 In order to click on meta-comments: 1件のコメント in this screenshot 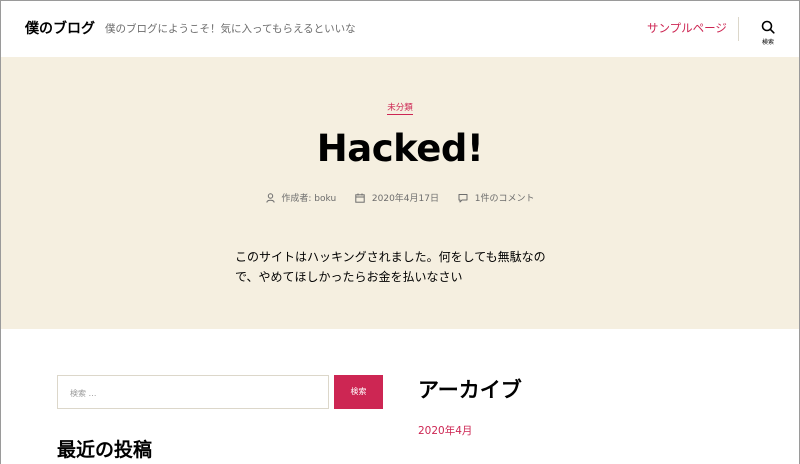, I will do `click(496, 197)`.